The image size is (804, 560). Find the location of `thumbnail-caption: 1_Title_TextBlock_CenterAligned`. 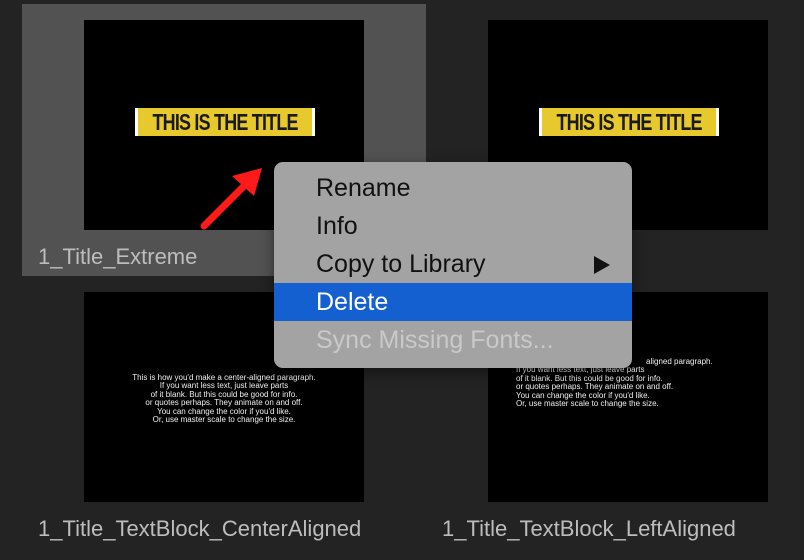

thumbnail-caption: 1_Title_TextBlock_CenterAligned is located at coordinates (200, 528).